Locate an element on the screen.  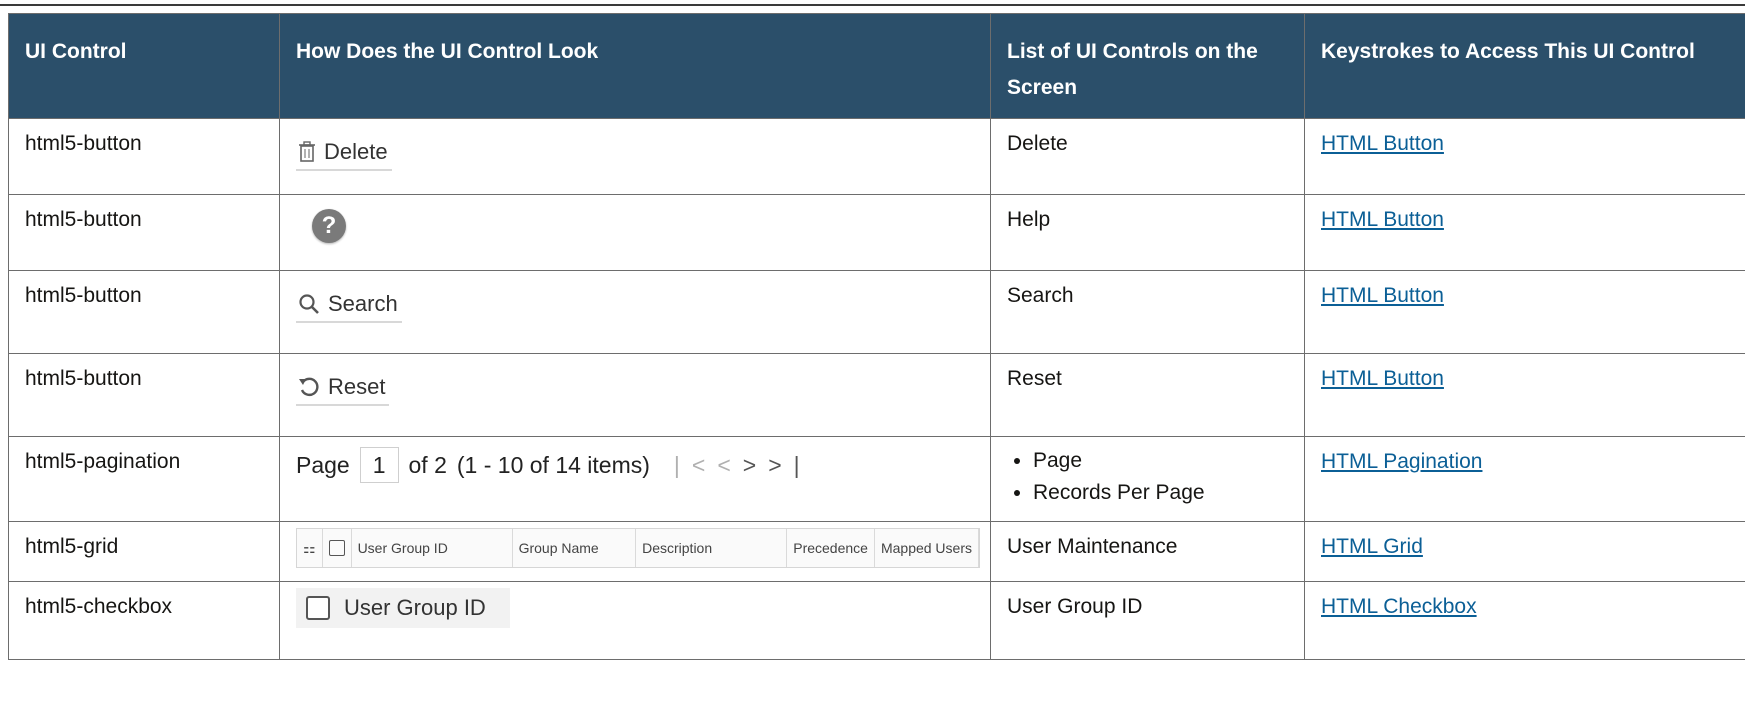
prev-page-icon: < is located at coordinates (730, 465).